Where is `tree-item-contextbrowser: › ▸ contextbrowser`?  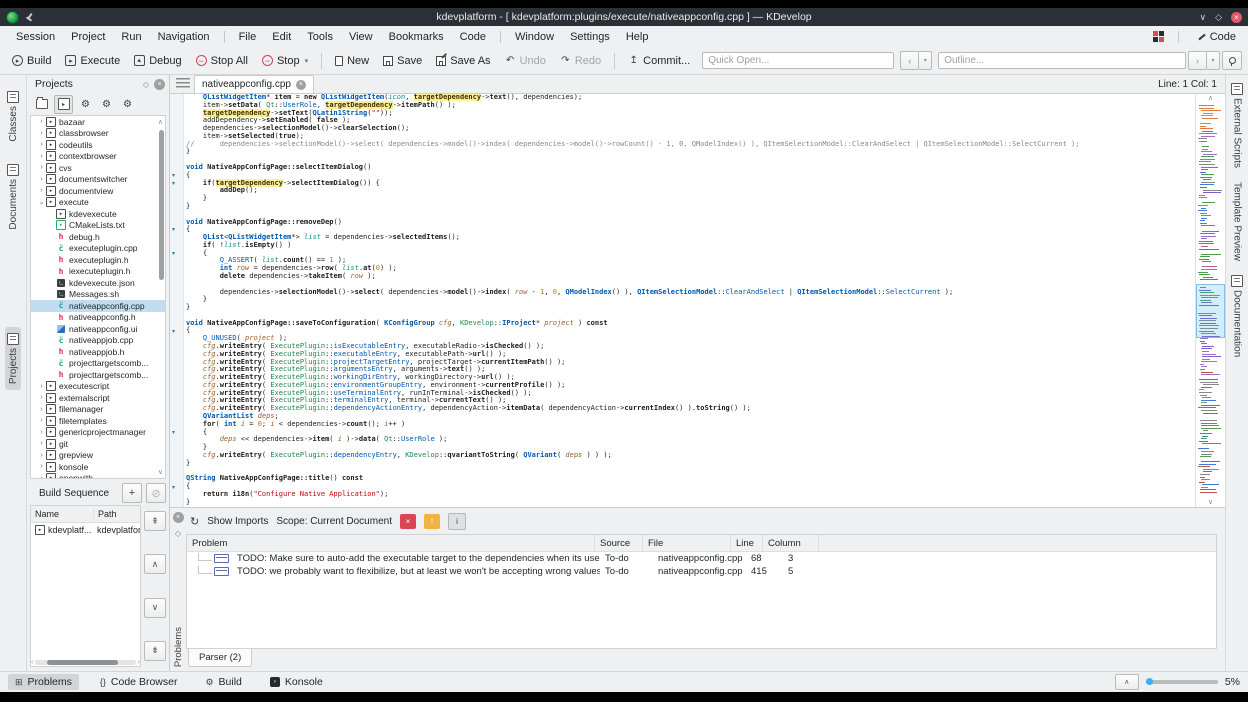
tree-item-contextbrowser: › ▸ contextbrowser is located at coordinates (98, 157).